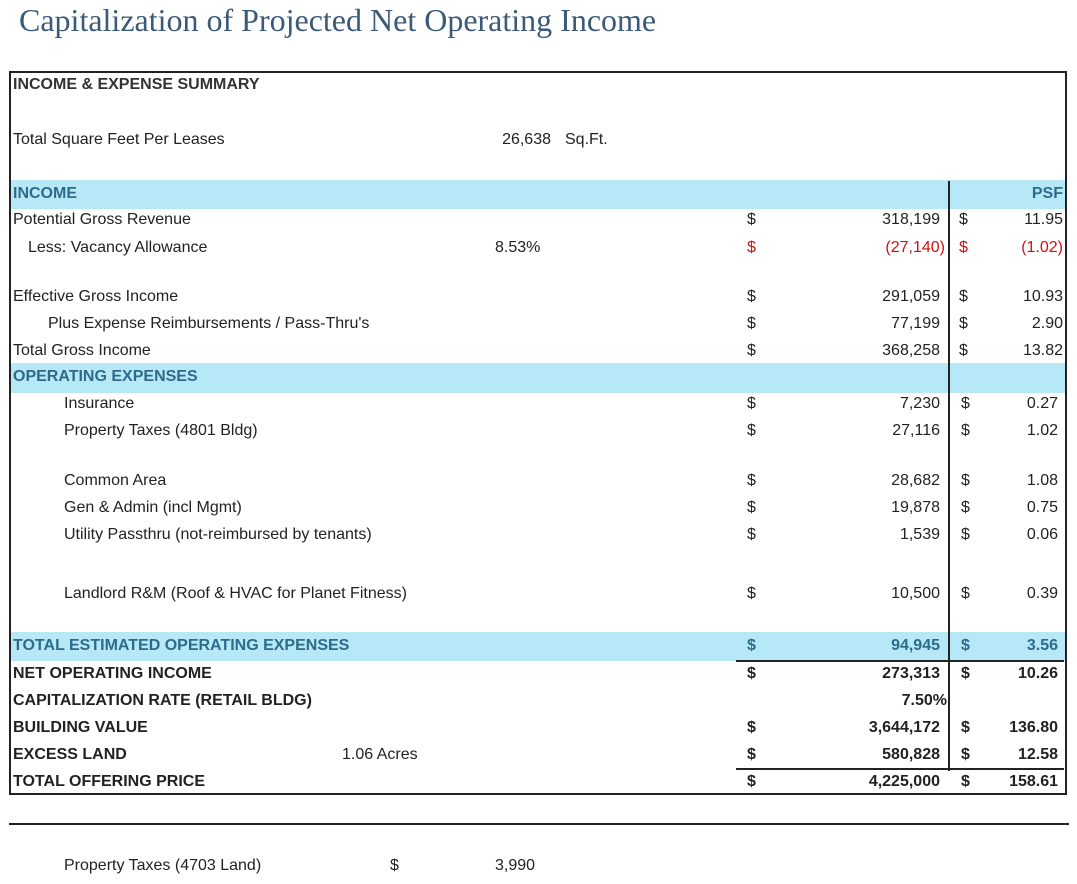 This screenshot has width=1077, height=884. Describe the element at coordinates (181, 645) in the screenshot. I see `row-label: TOTAL ESTIMATED OPERATING EXPENSES` at that location.